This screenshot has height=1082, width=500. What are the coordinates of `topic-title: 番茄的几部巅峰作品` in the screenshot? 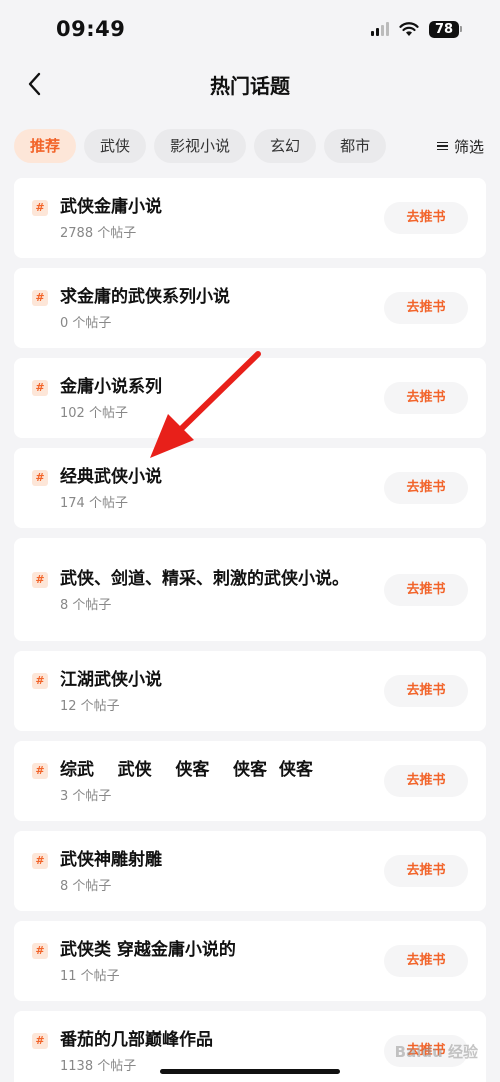 It's located at (136, 1040).